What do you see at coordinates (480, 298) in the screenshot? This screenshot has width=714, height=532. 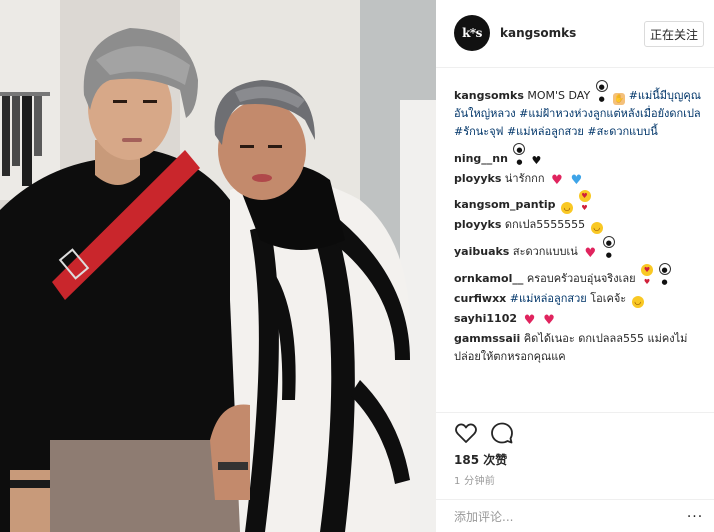 I see `comment-username: curfiwxx` at bounding box center [480, 298].